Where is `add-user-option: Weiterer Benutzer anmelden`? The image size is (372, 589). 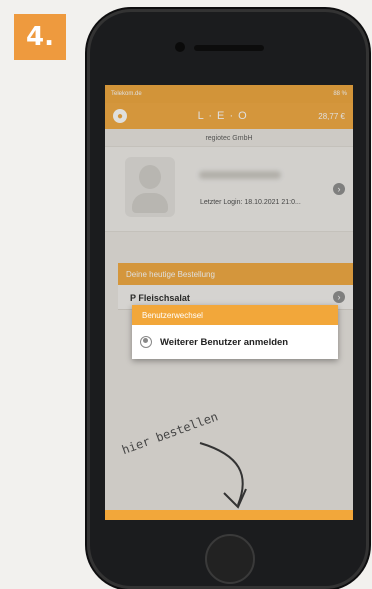 add-user-option: Weiterer Benutzer anmelden is located at coordinates (235, 342).